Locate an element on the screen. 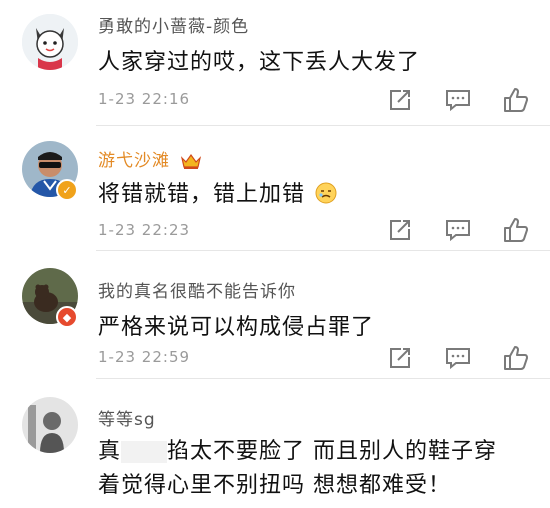 This screenshot has width=550, height=508. emoji-icon is located at coordinates (326, 193).